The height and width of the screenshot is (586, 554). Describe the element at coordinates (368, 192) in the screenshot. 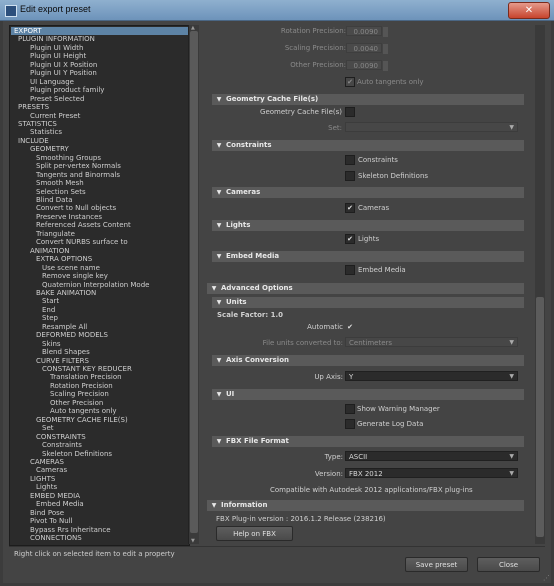

I see `section-cameras: ▼ Cameras` at that location.